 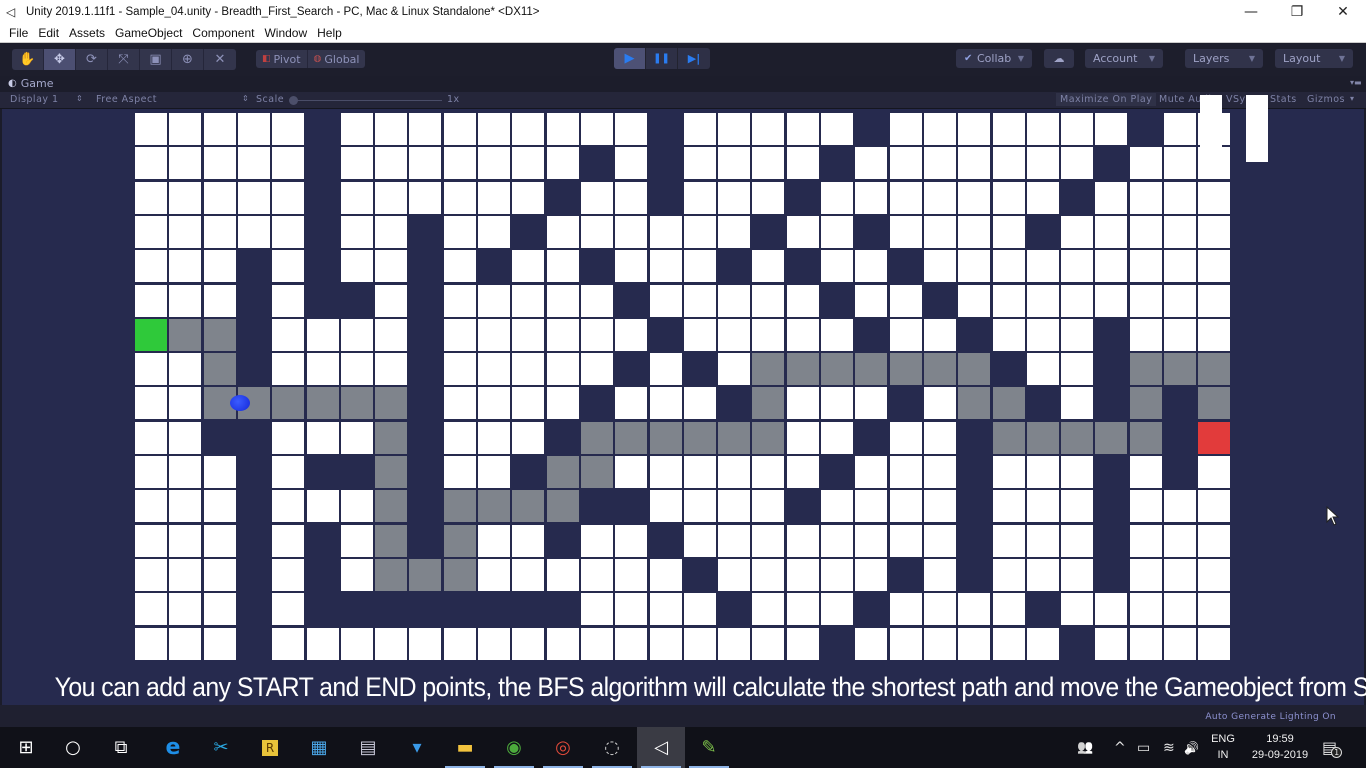 I want to click on menu-edit: Edit, so click(x=48, y=33).